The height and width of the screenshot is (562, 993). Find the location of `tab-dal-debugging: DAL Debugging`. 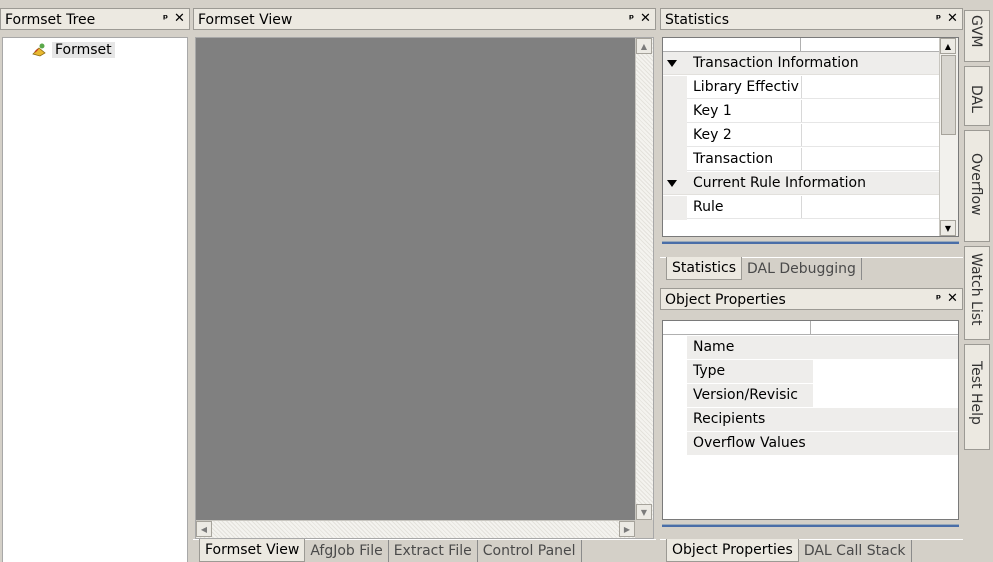

tab-dal-debugging: DAL Debugging is located at coordinates (802, 269).